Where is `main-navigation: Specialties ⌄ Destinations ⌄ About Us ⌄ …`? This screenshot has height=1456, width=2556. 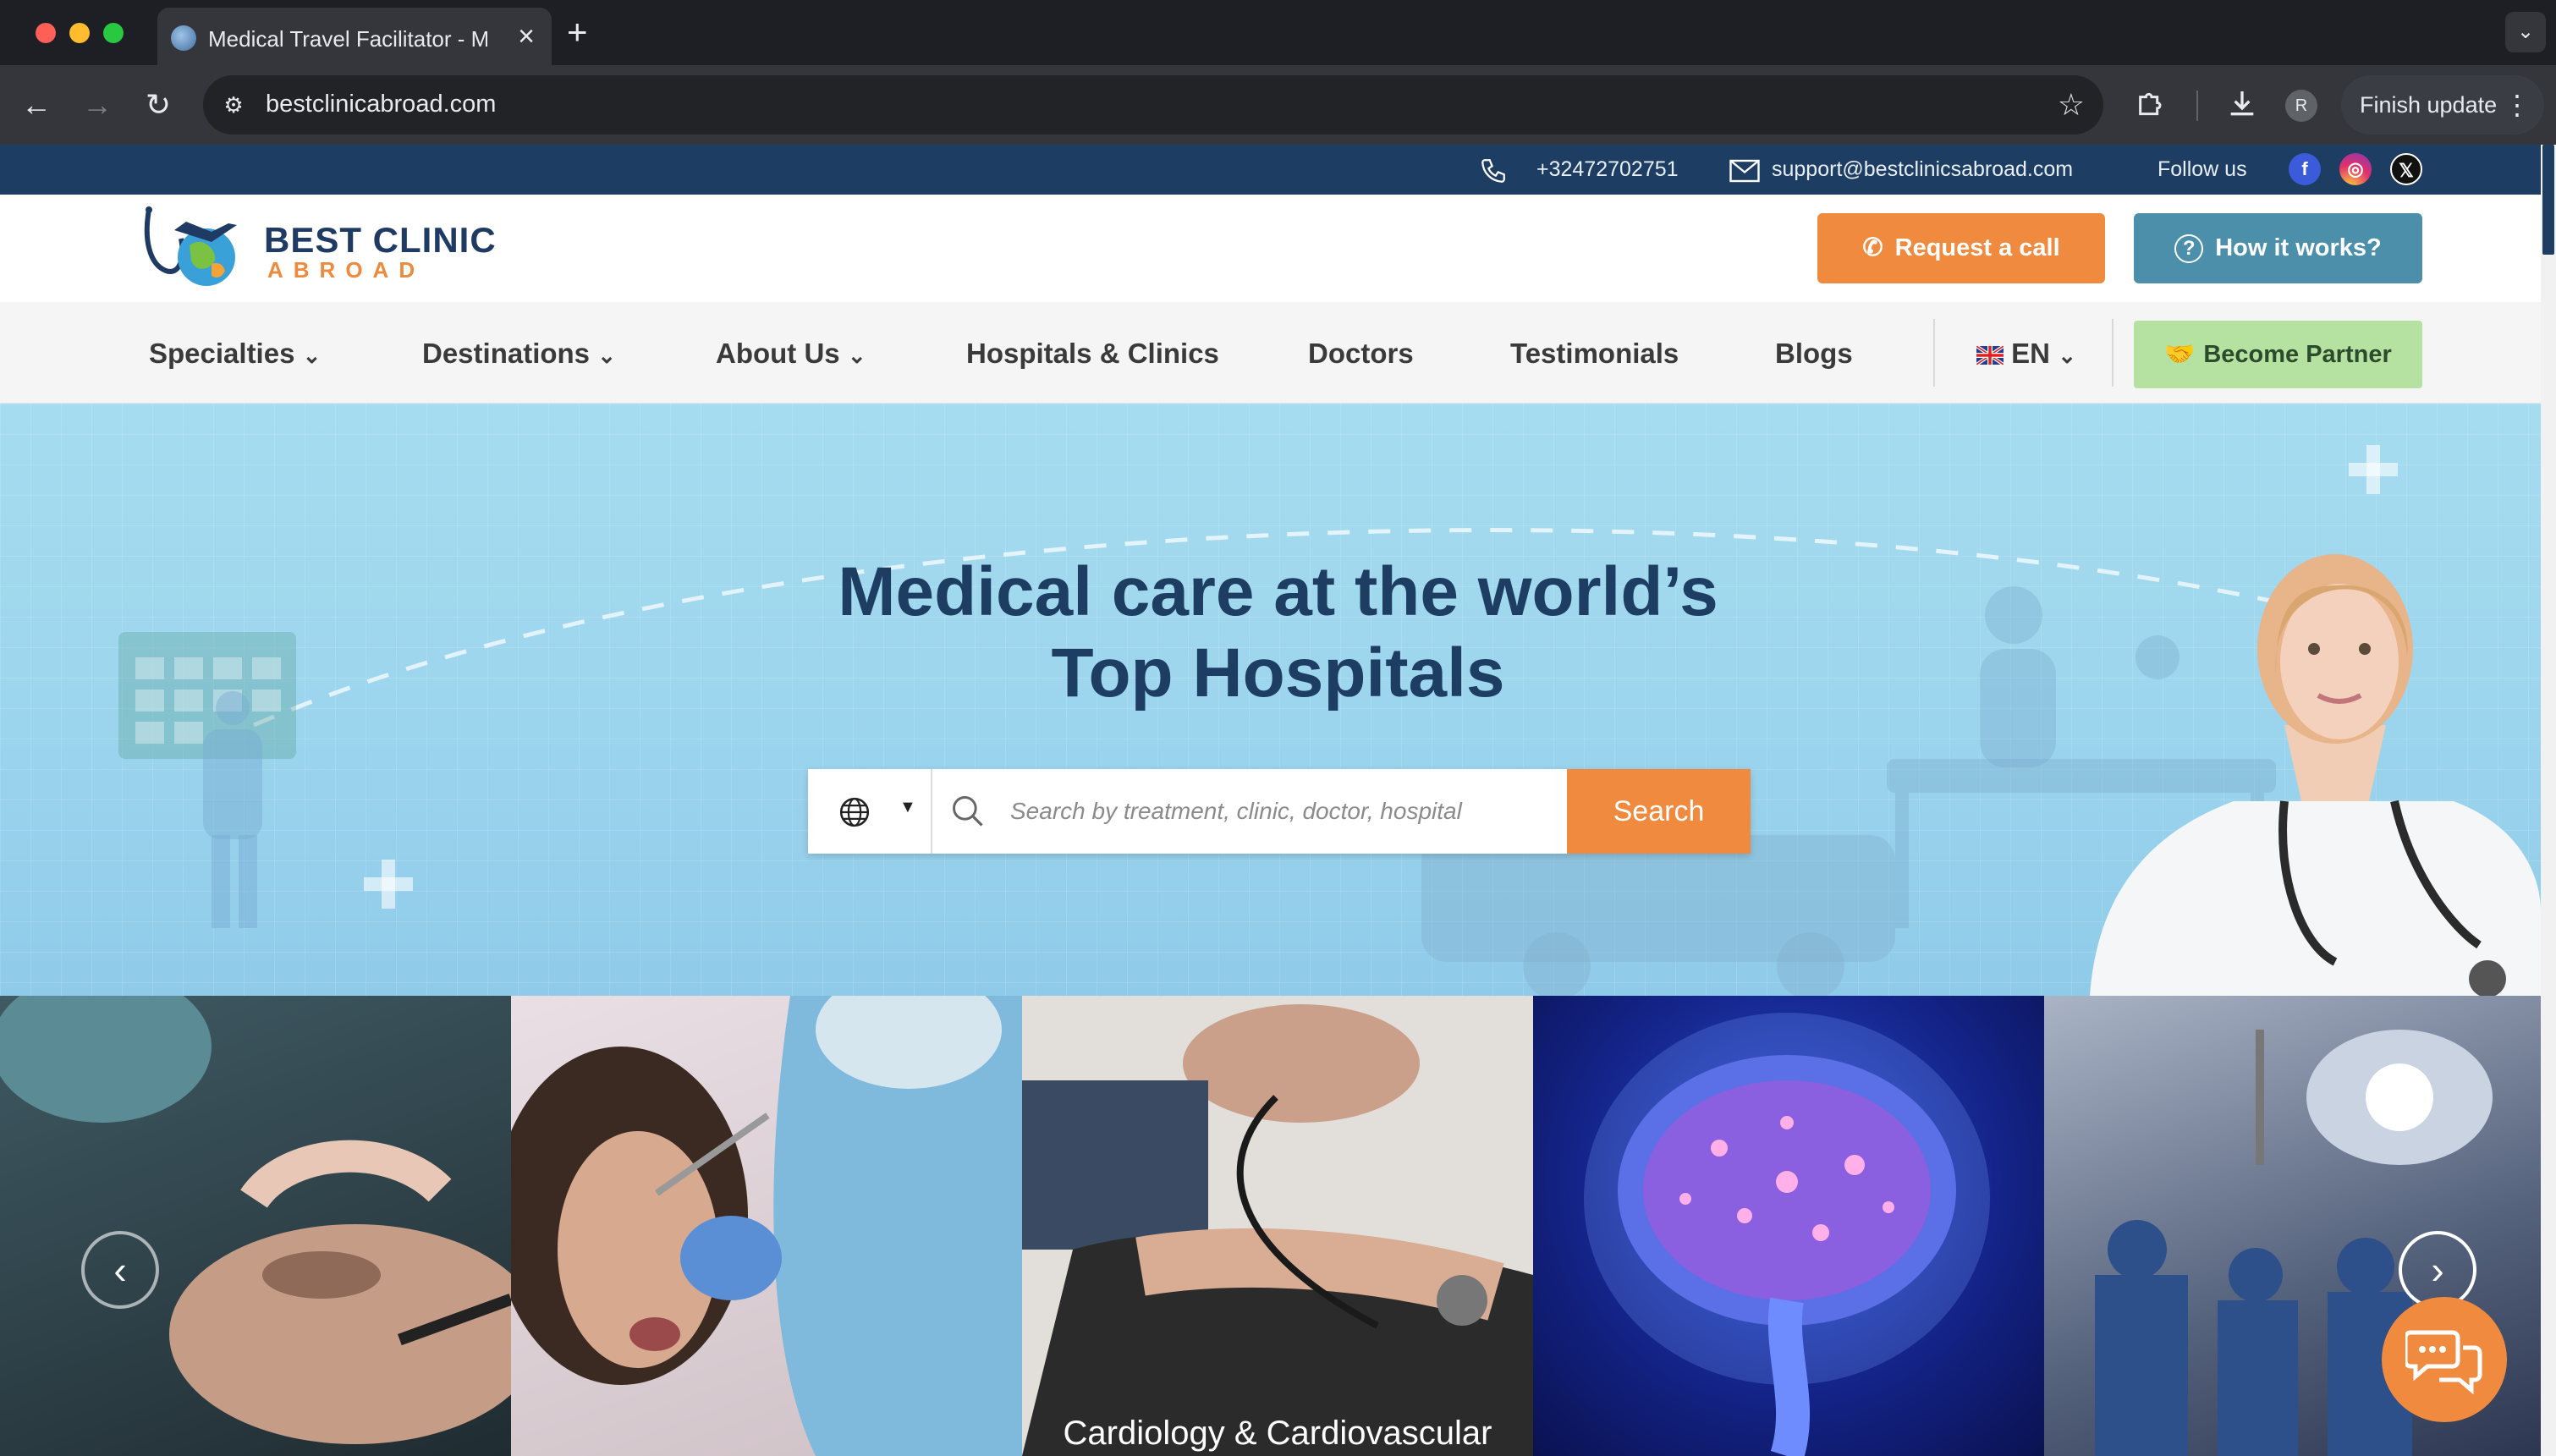 main-navigation: Specialties ⌄ Destinations ⌄ About Us ⌄ … is located at coordinates (1270, 353).